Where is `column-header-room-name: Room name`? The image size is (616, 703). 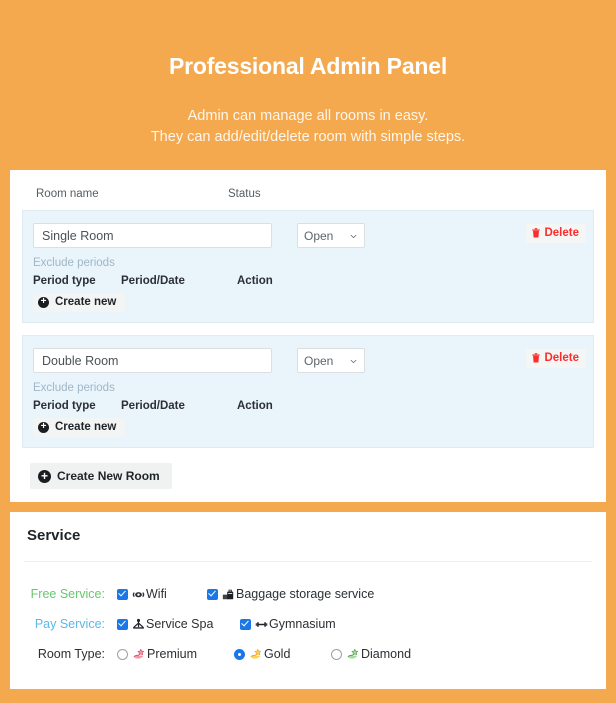 column-header-room-name: Room name is located at coordinates (67, 194).